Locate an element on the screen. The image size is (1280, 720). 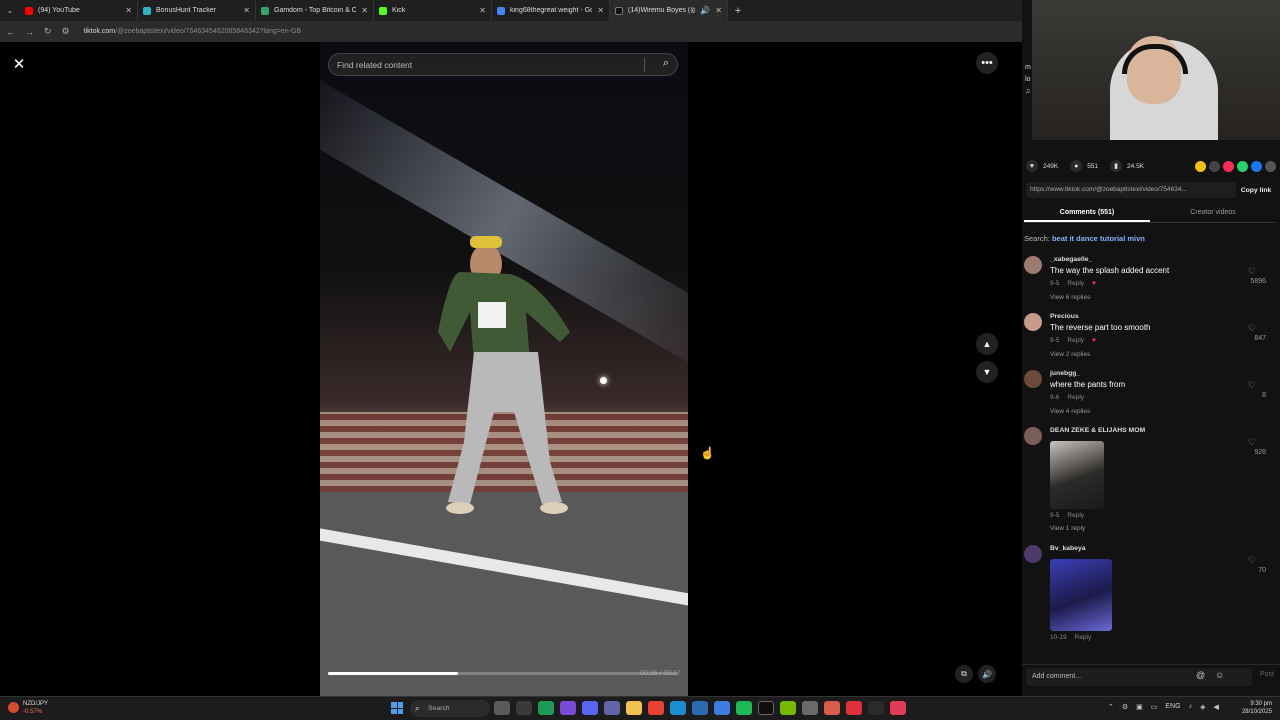
save-button: ▮ 24.5K is located at coordinates (1127, 166).